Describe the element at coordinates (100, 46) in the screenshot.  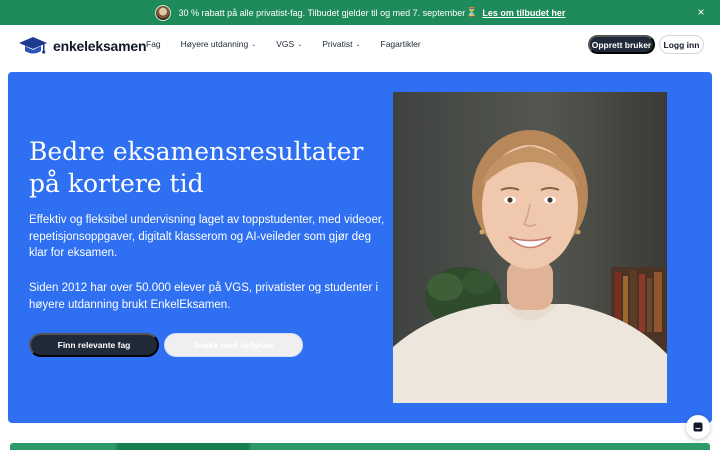
I see `logo-text: enkeleksamen` at that location.